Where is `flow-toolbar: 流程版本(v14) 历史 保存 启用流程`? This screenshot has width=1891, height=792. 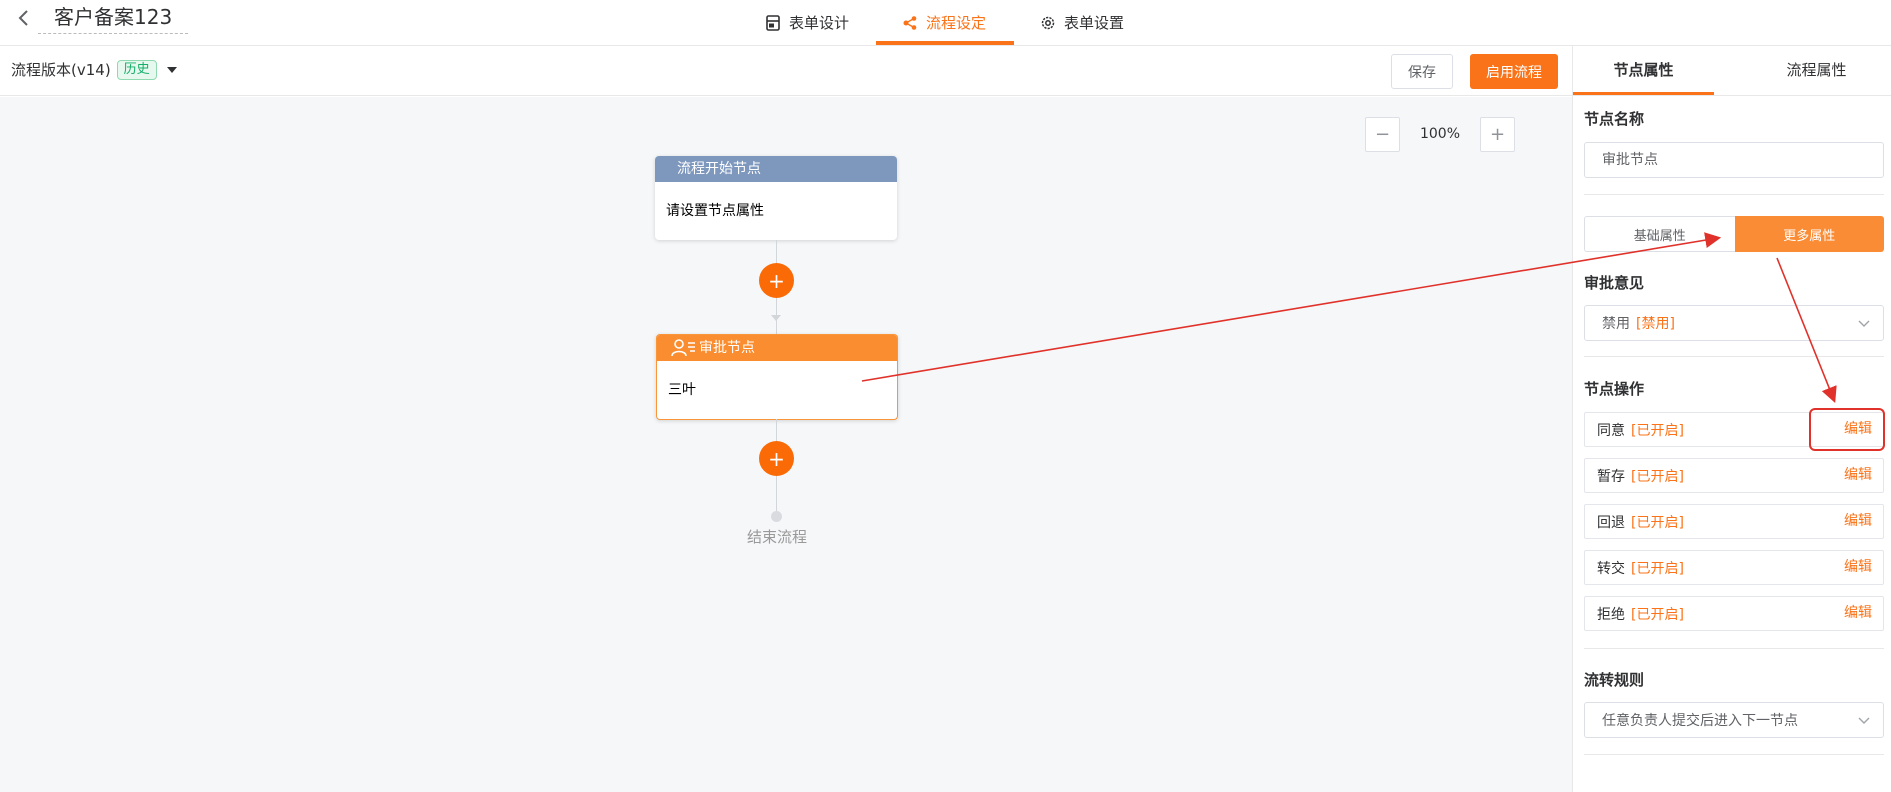 flow-toolbar: 流程版本(v14) 历史 保存 启用流程 is located at coordinates (786, 71).